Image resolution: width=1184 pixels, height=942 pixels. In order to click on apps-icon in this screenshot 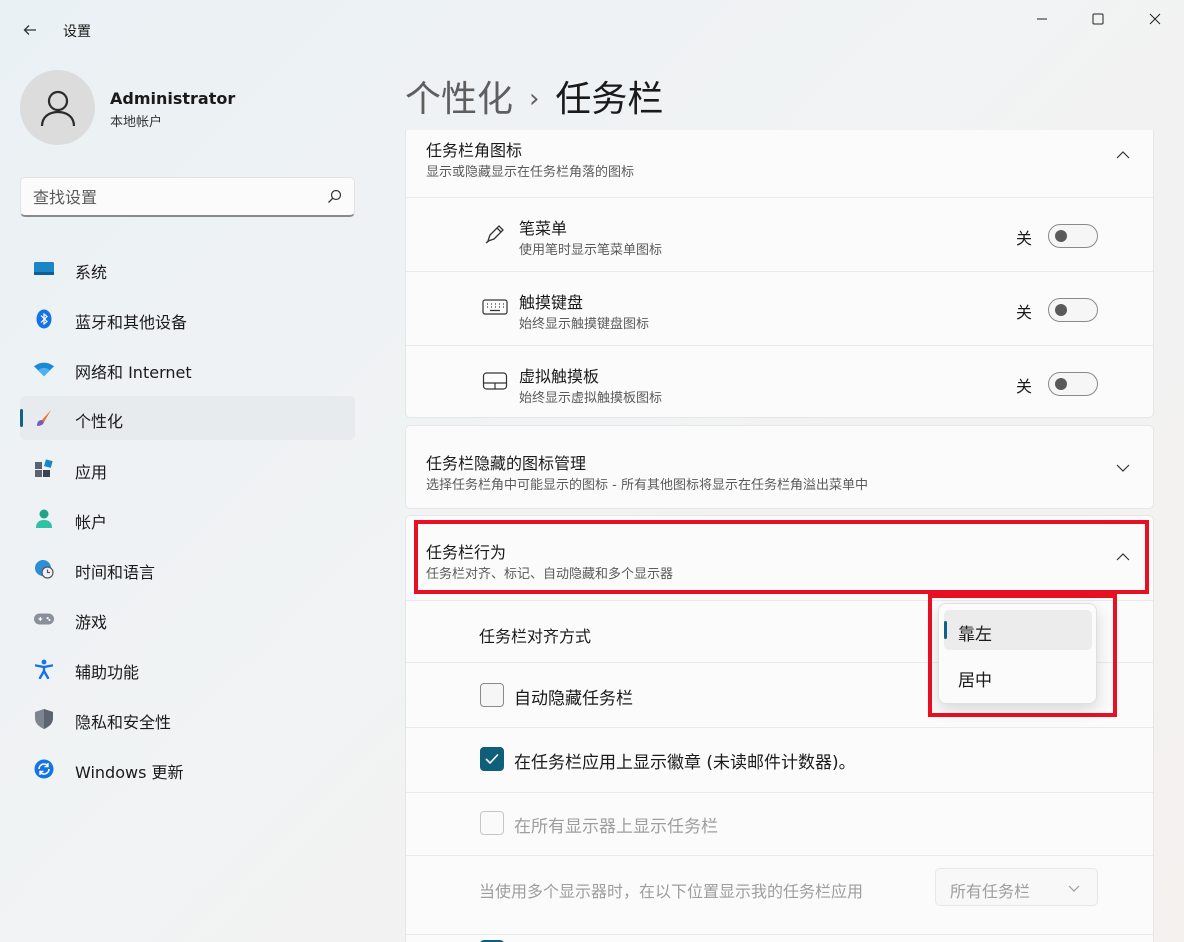, I will do `click(44, 469)`.